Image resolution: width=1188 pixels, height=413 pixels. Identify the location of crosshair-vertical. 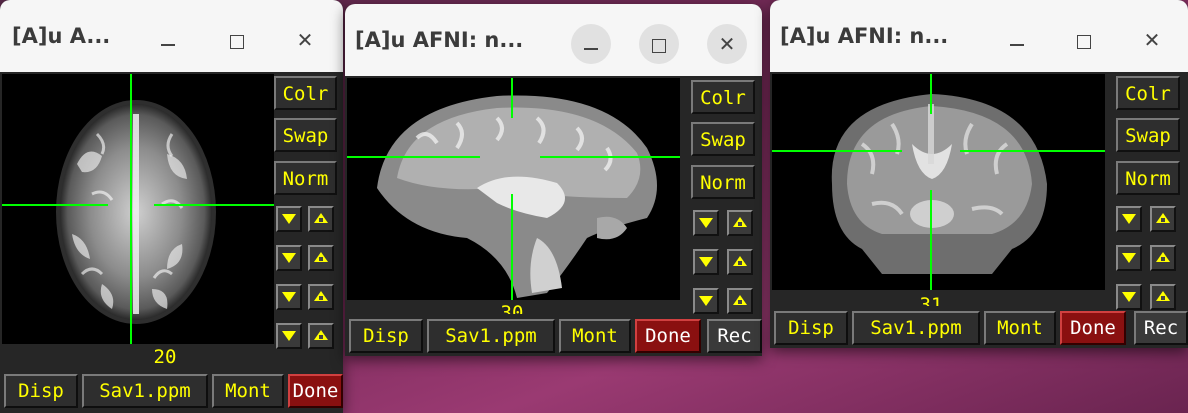
(131, 209).